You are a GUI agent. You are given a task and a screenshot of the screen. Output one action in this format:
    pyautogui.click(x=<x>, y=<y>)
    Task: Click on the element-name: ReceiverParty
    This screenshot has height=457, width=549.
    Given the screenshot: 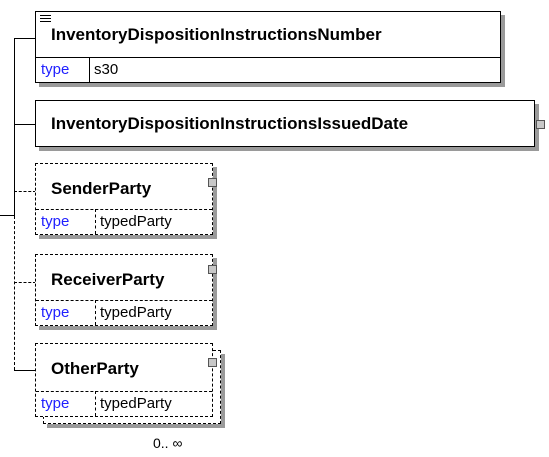 What is the action you would take?
    pyautogui.click(x=108, y=279)
    